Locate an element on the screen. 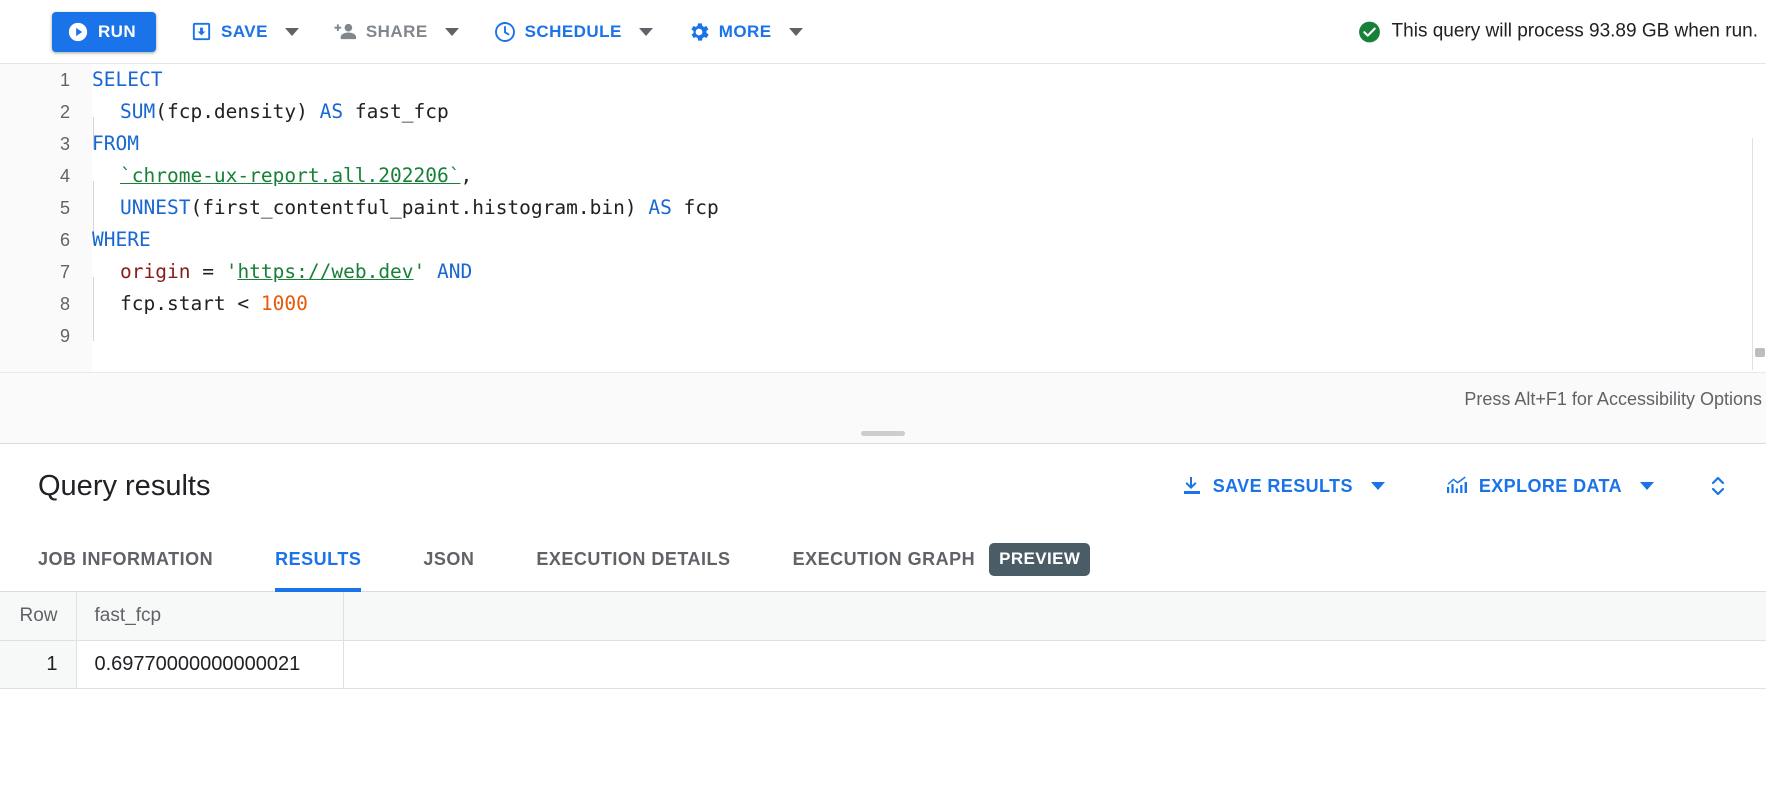 This screenshot has width=1766, height=794. column-header-row: Row is located at coordinates (38, 616).